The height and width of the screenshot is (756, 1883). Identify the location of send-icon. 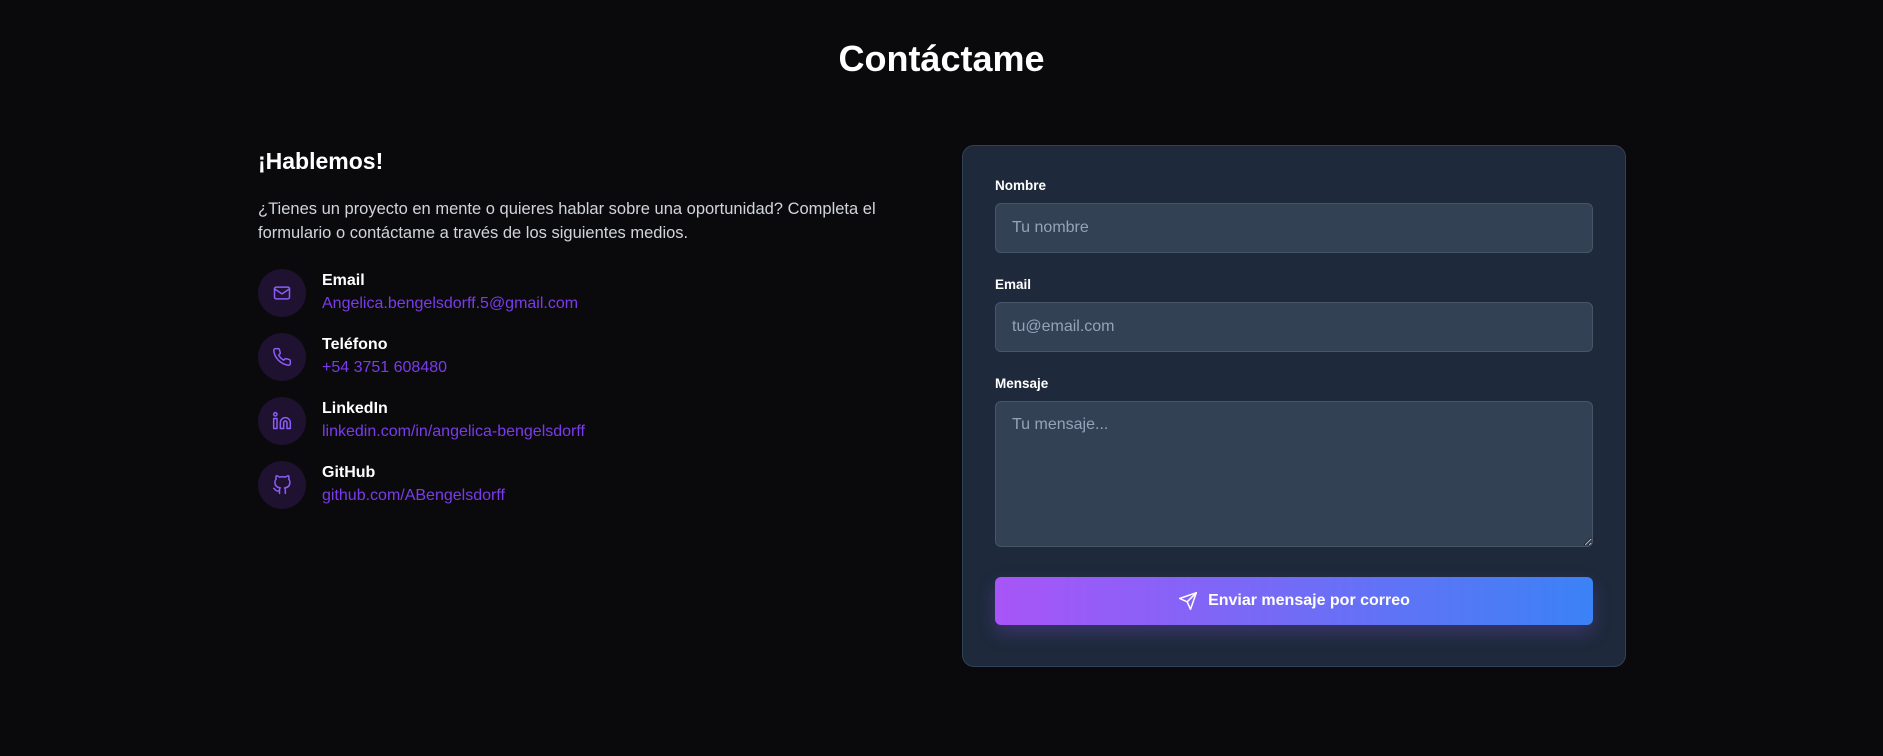
(1188, 601).